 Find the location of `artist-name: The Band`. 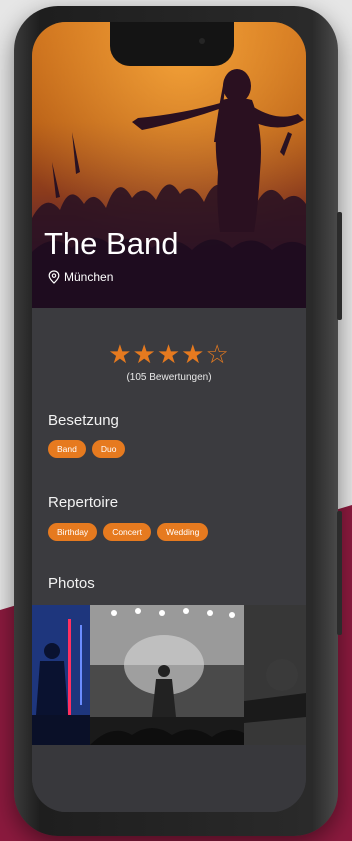

artist-name: The Band is located at coordinates (111, 243).